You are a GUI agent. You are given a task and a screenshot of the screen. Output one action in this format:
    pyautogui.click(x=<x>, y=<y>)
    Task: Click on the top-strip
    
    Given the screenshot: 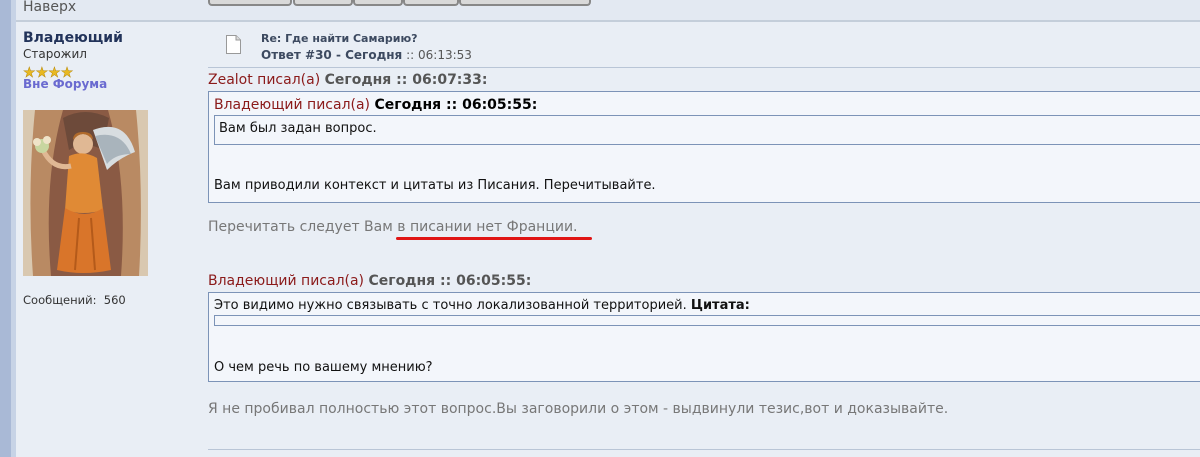 What is the action you would take?
    pyautogui.click(x=608, y=11)
    